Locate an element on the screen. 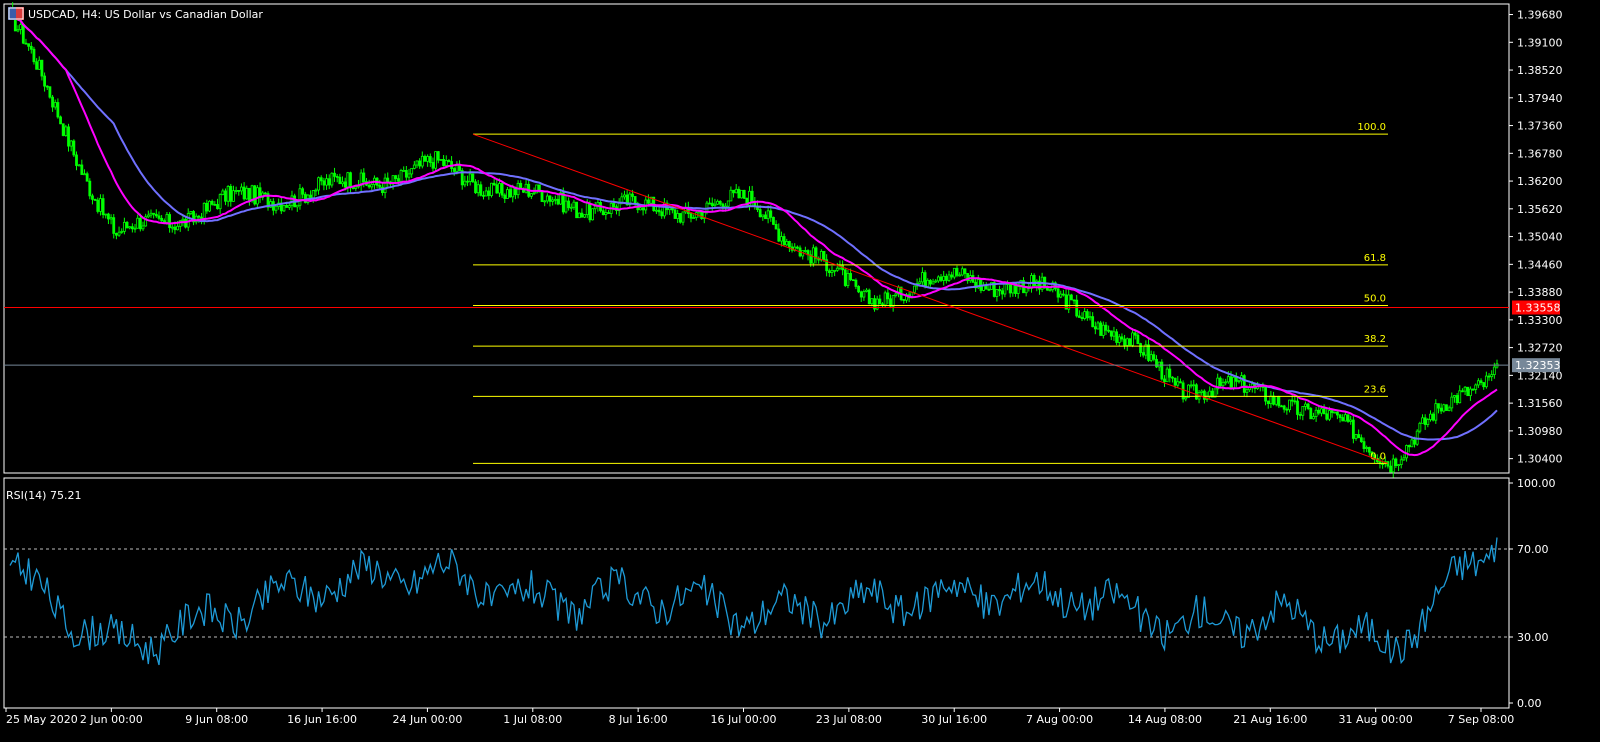  y-axis-tick-label: 1.39100 is located at coordinates (1540, 42).